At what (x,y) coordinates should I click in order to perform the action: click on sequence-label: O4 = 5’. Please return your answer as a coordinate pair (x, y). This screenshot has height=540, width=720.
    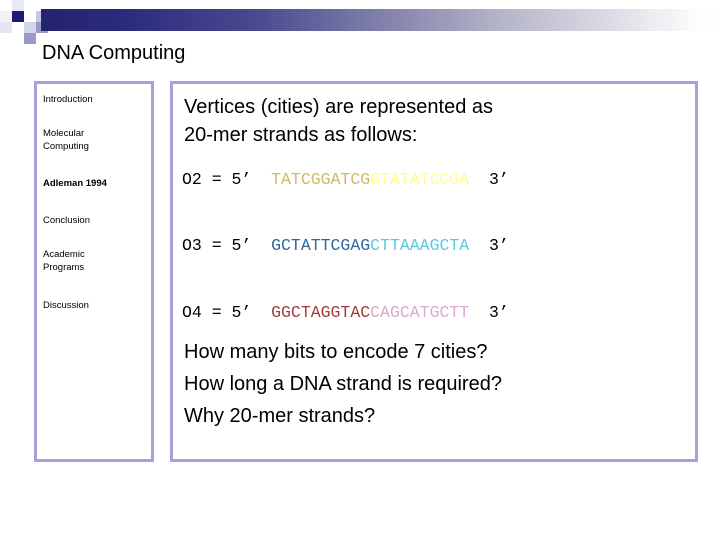
    Looking at the image, I should click on (227, 312).